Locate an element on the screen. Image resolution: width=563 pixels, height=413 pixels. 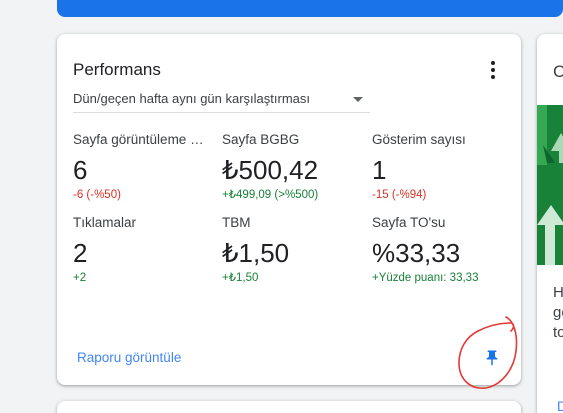
comparison-select-label: Dün/geçen hafta aynı gün karşılaştırması is located at coordinates (192, 98).